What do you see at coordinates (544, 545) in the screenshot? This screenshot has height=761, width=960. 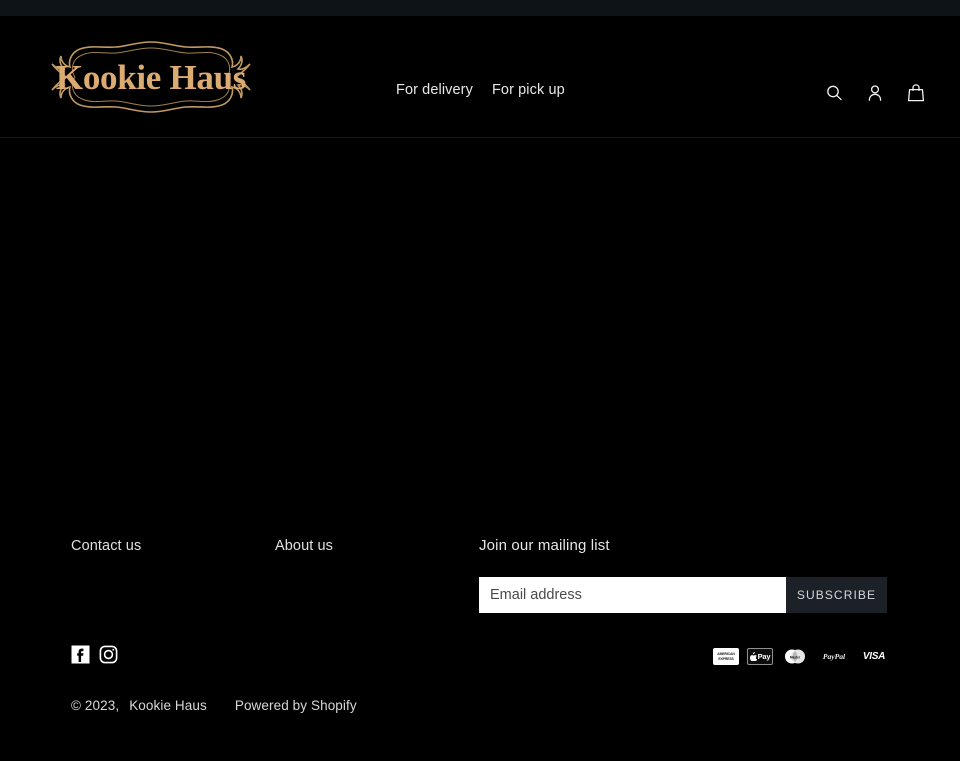 I see `newsletter-heading: Join our mailing list` at bounding box center [544, 545].